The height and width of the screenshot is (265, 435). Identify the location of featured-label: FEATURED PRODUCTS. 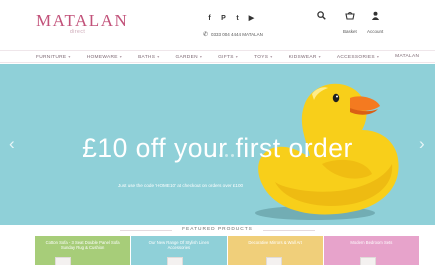
(217, 229).